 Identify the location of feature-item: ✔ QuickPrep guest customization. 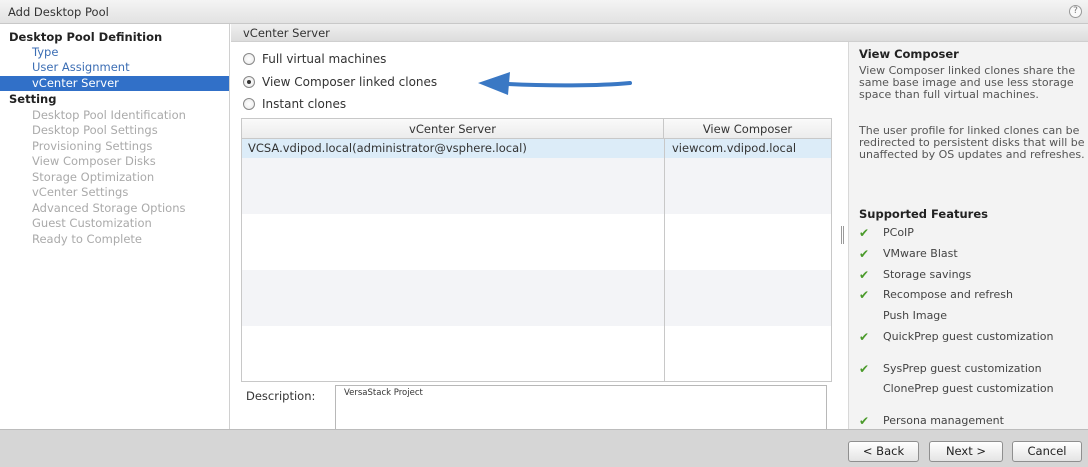
(973, 337).